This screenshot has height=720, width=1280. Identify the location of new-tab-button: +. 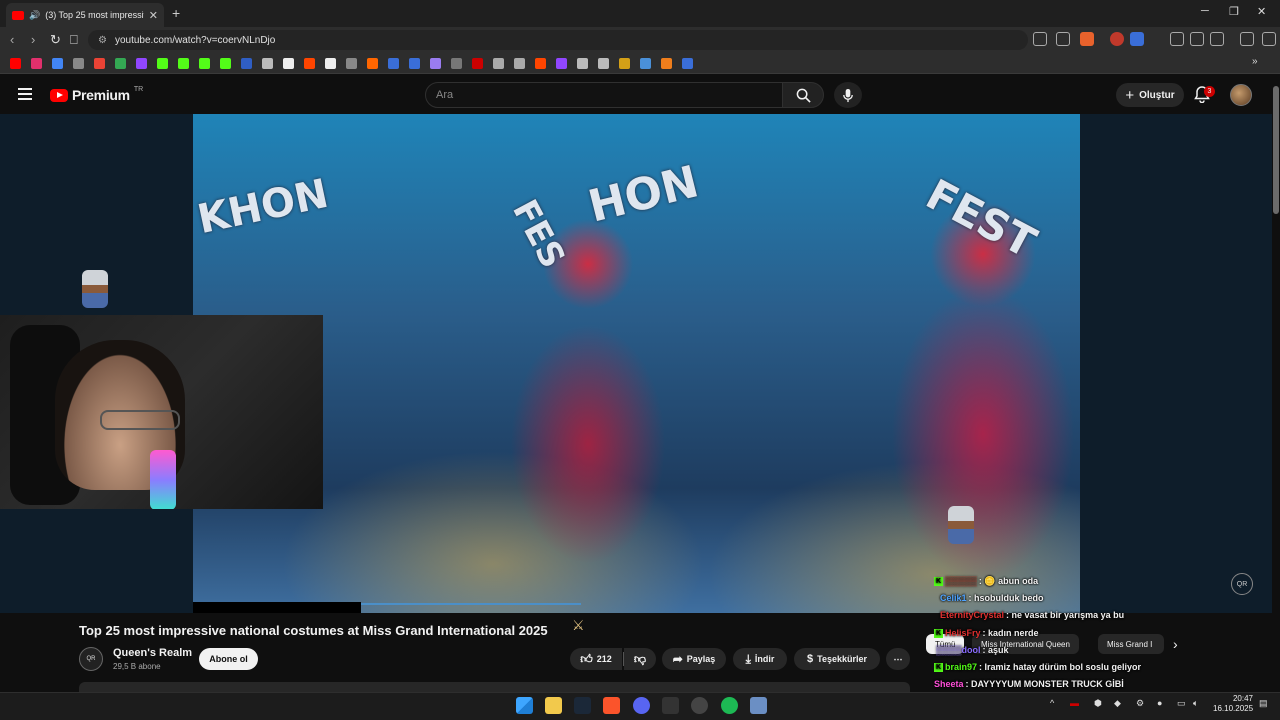
(176, 13).